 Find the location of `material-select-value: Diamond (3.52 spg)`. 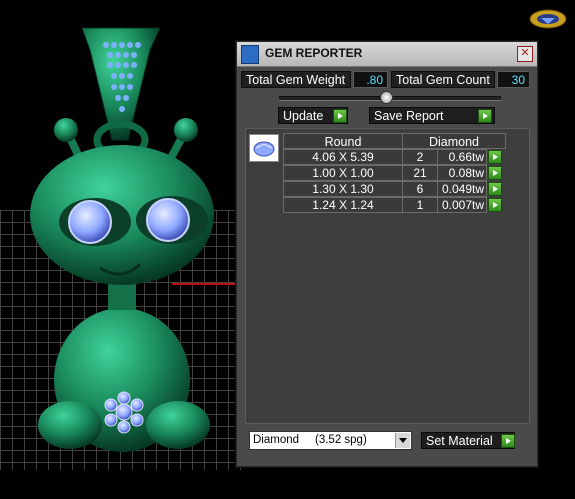

material-select-value: Diamond (3.52 spg) is located at coordinates (310, 440).